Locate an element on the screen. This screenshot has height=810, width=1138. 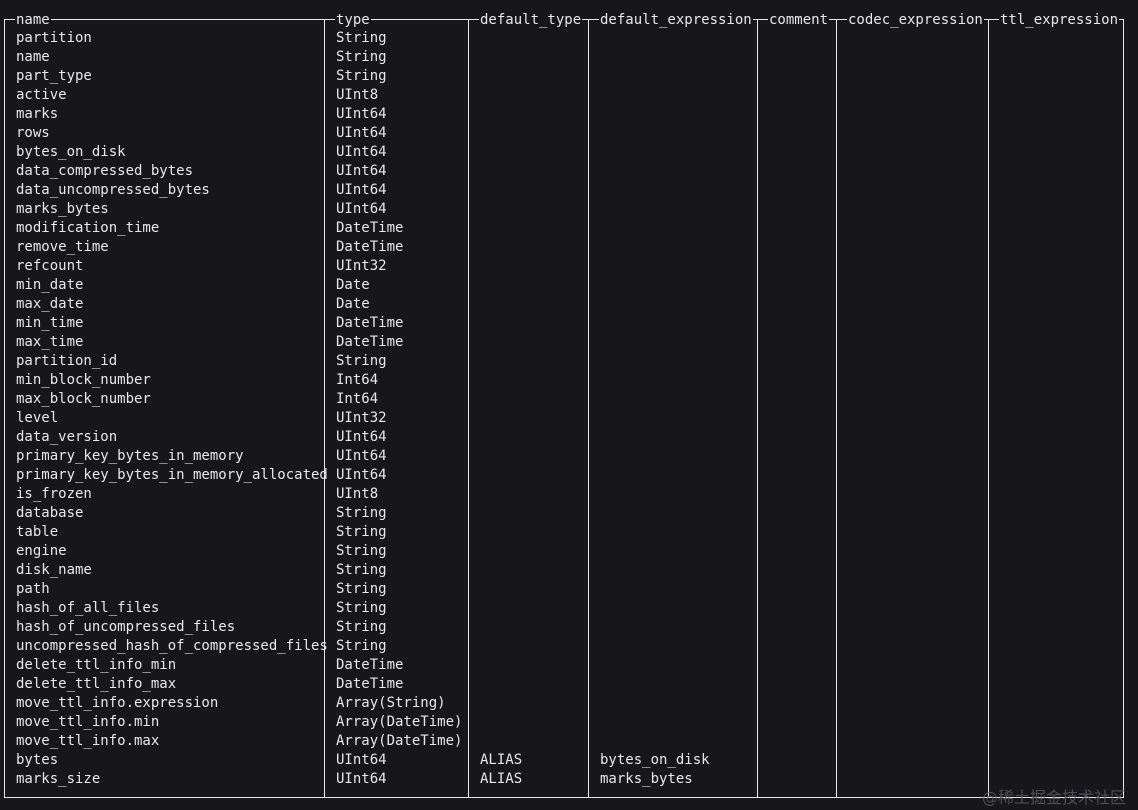
table-cell: move_ttl_info.max is located at coordinates (88, 741).